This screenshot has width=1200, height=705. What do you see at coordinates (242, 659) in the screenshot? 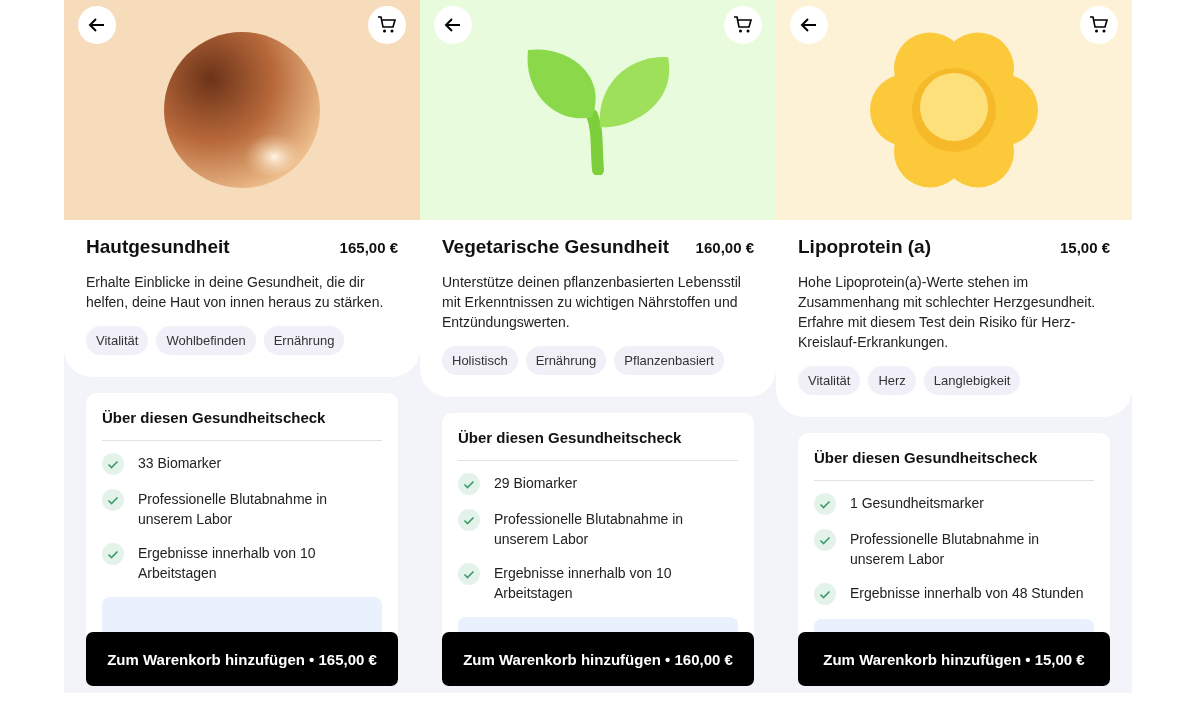
I see `add-to-cart-button: Zum Warenkorb hinzufügen • 165,00 €` at bounding box center [242, 659].